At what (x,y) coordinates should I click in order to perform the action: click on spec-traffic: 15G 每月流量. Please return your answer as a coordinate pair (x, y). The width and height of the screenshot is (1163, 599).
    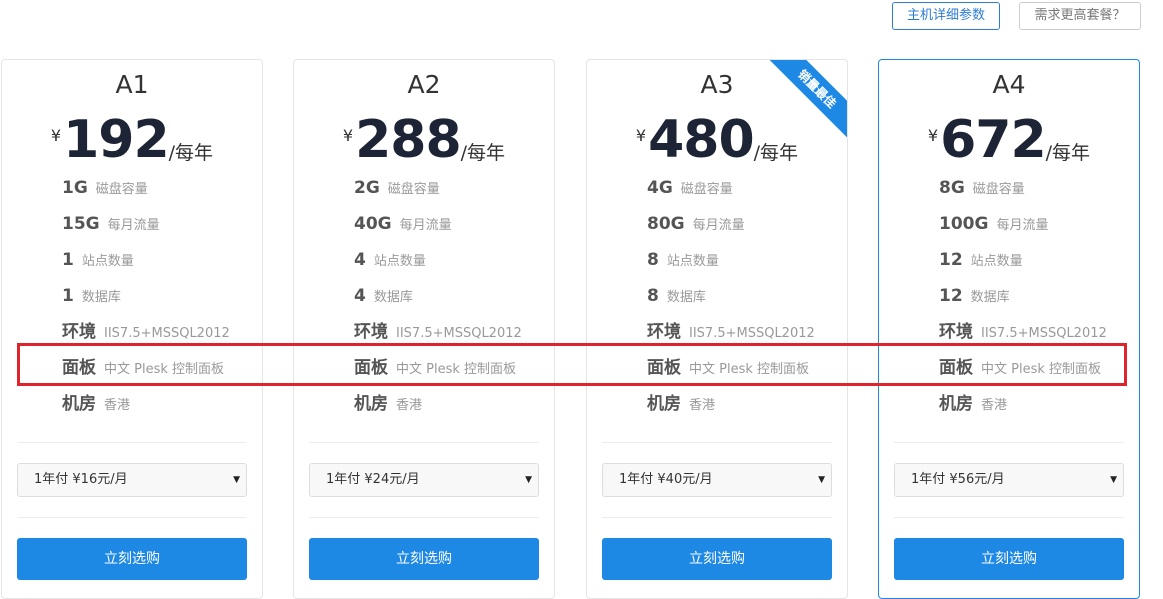
    Looking at the image, I should click on (111, 224).